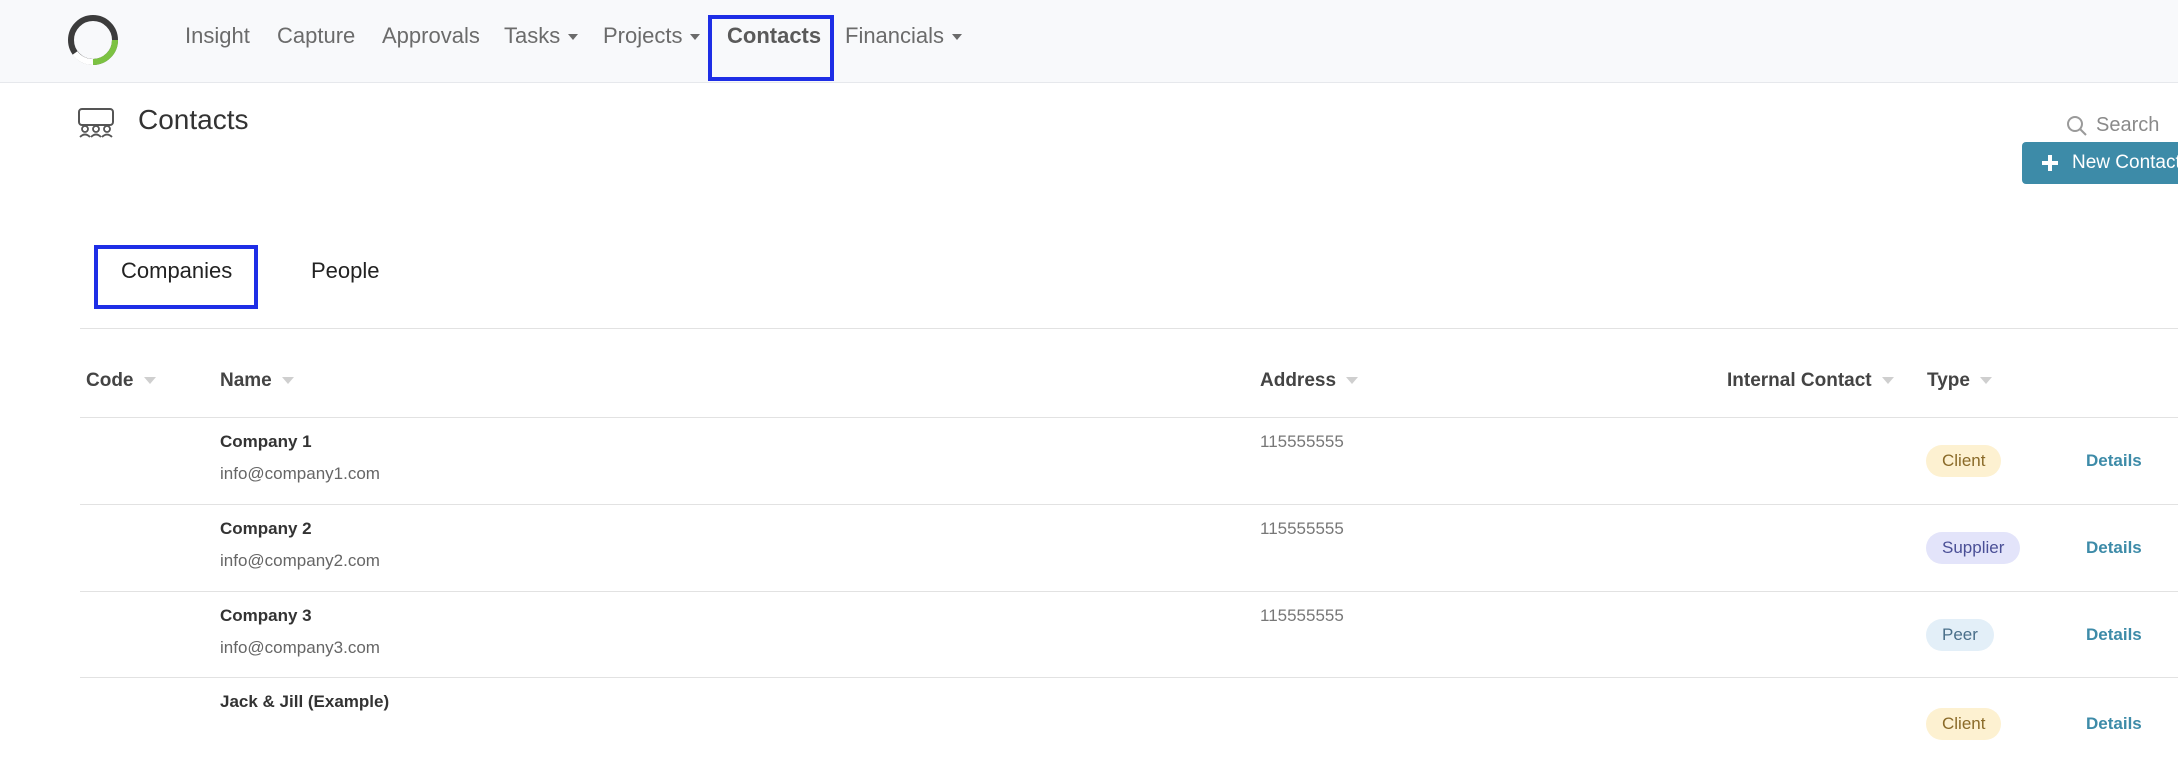 Image resolution: width=2178 pixels, height=771 pixels. What do you see at coordinates (96, 123) in the screenshot?
I see `people-group-icon` at bounding box center [96, 123].